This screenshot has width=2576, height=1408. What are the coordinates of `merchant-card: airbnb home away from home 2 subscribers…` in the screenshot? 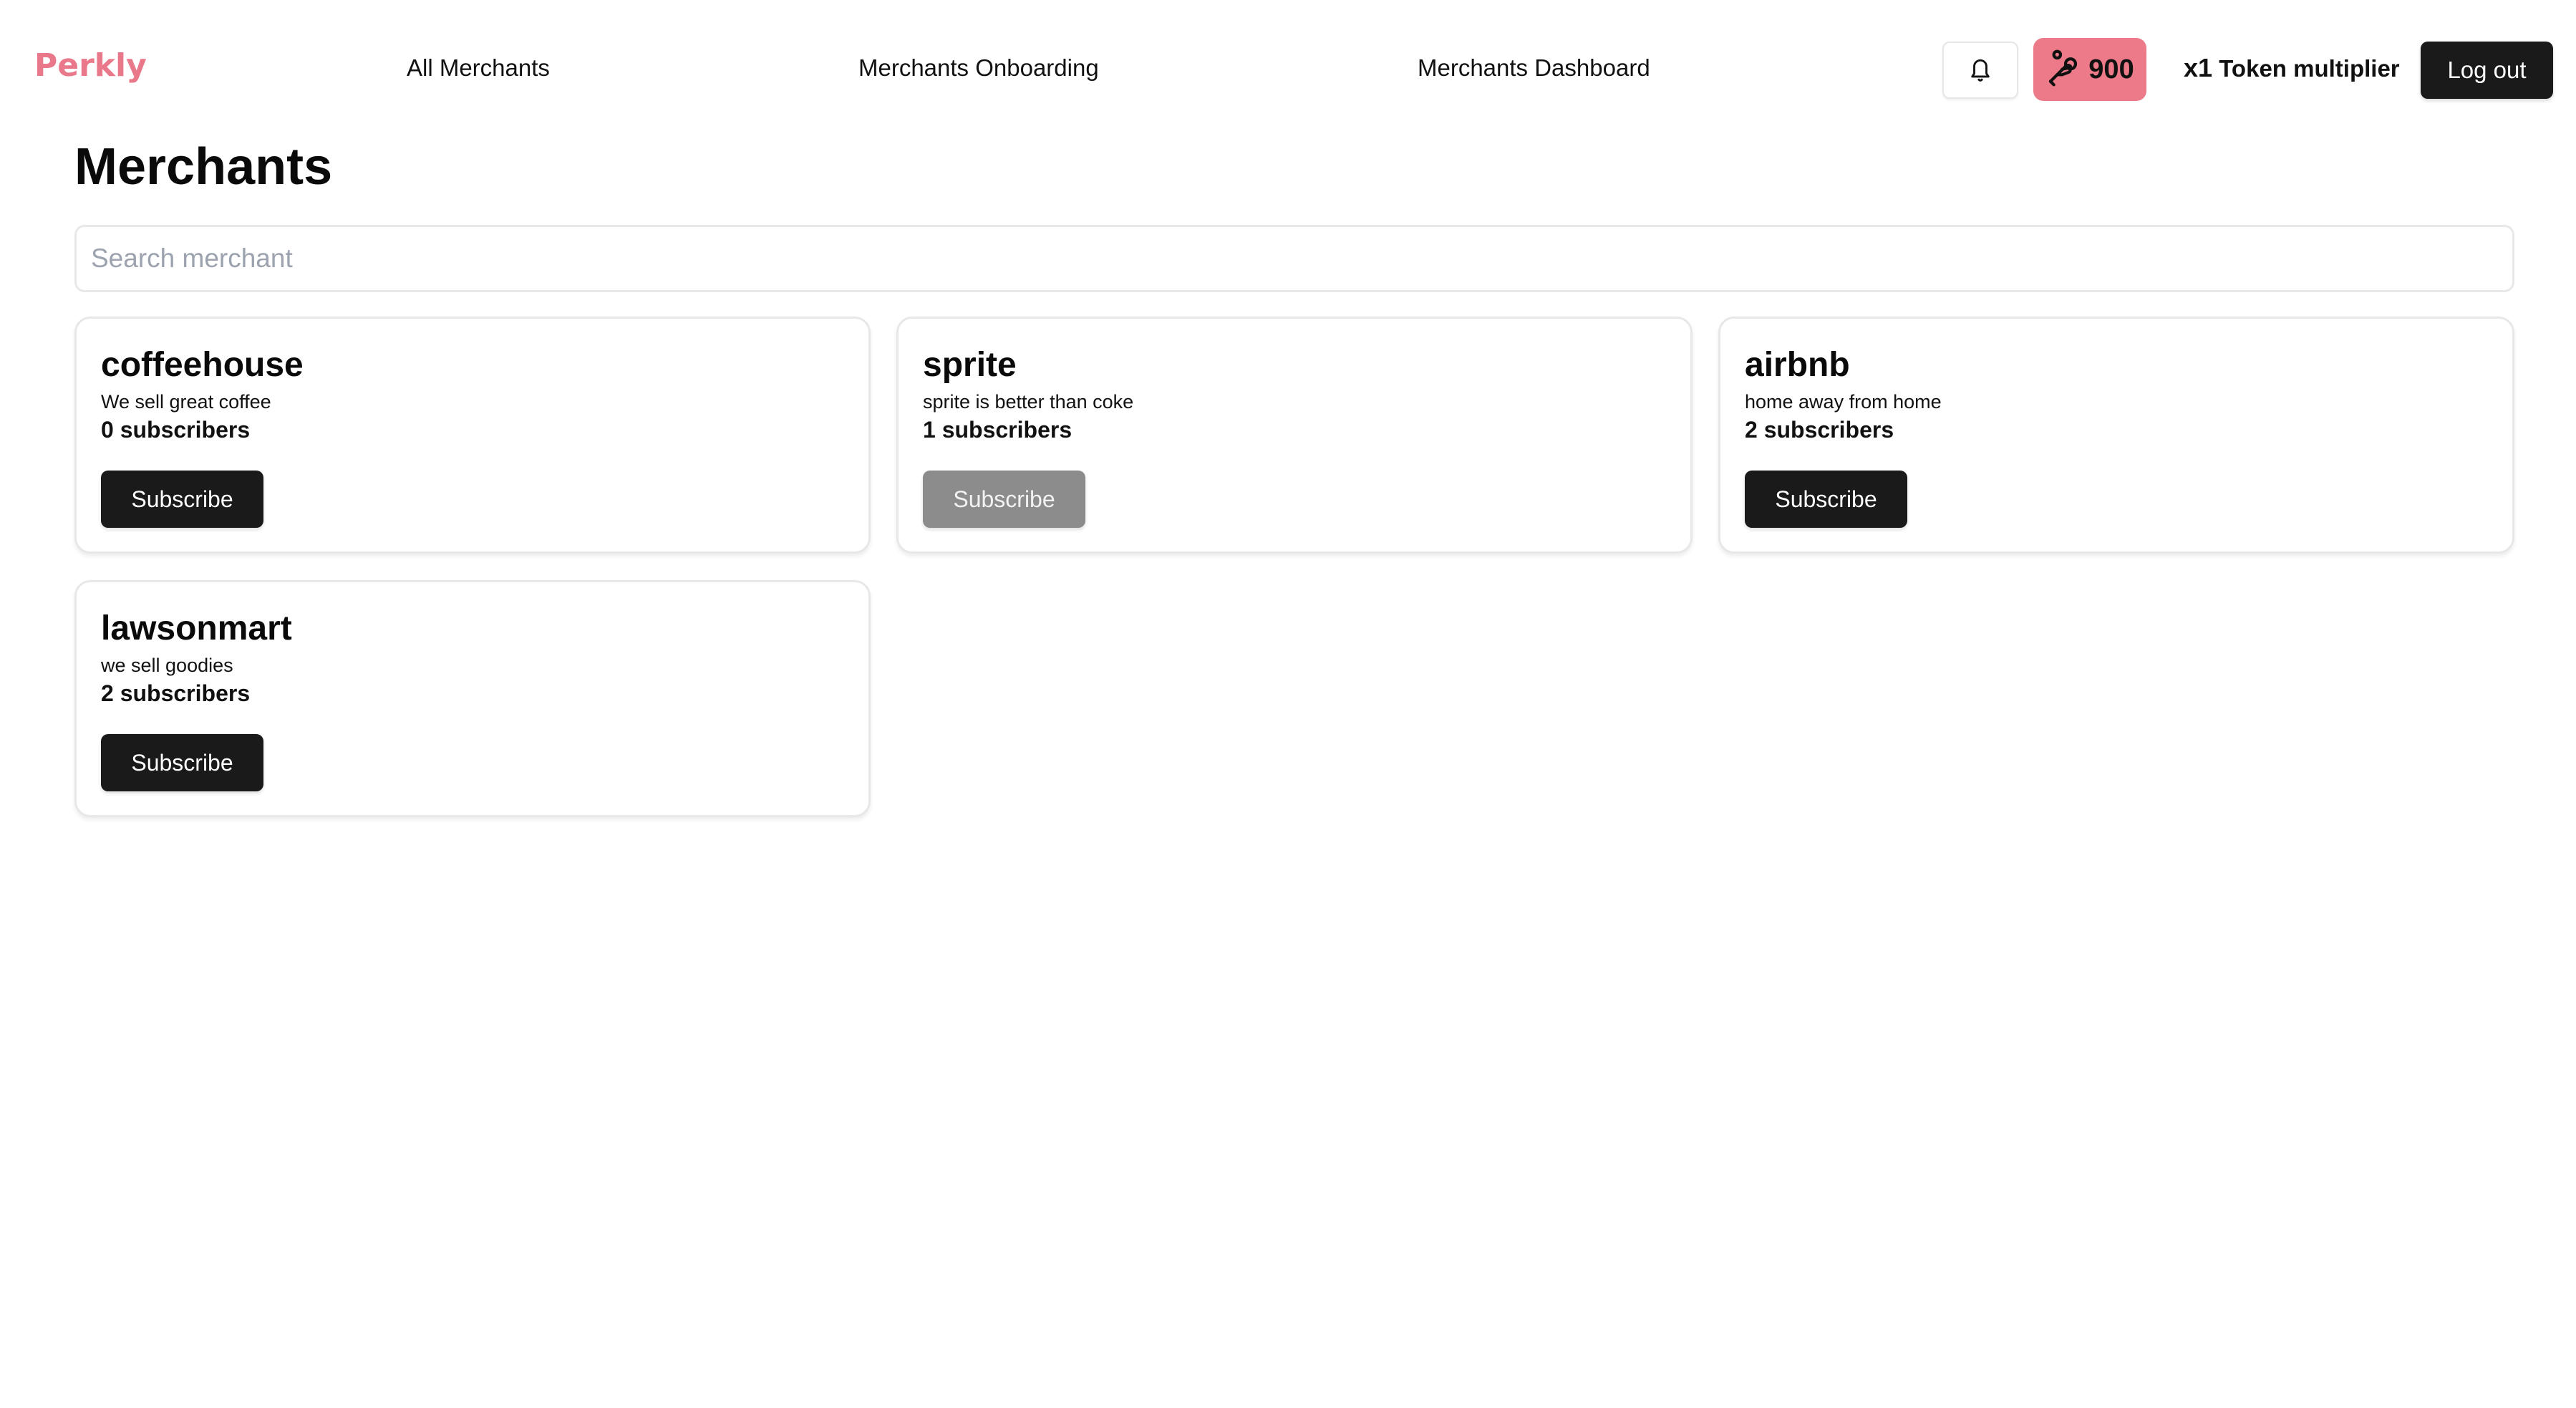 It's located at (2116, 435).